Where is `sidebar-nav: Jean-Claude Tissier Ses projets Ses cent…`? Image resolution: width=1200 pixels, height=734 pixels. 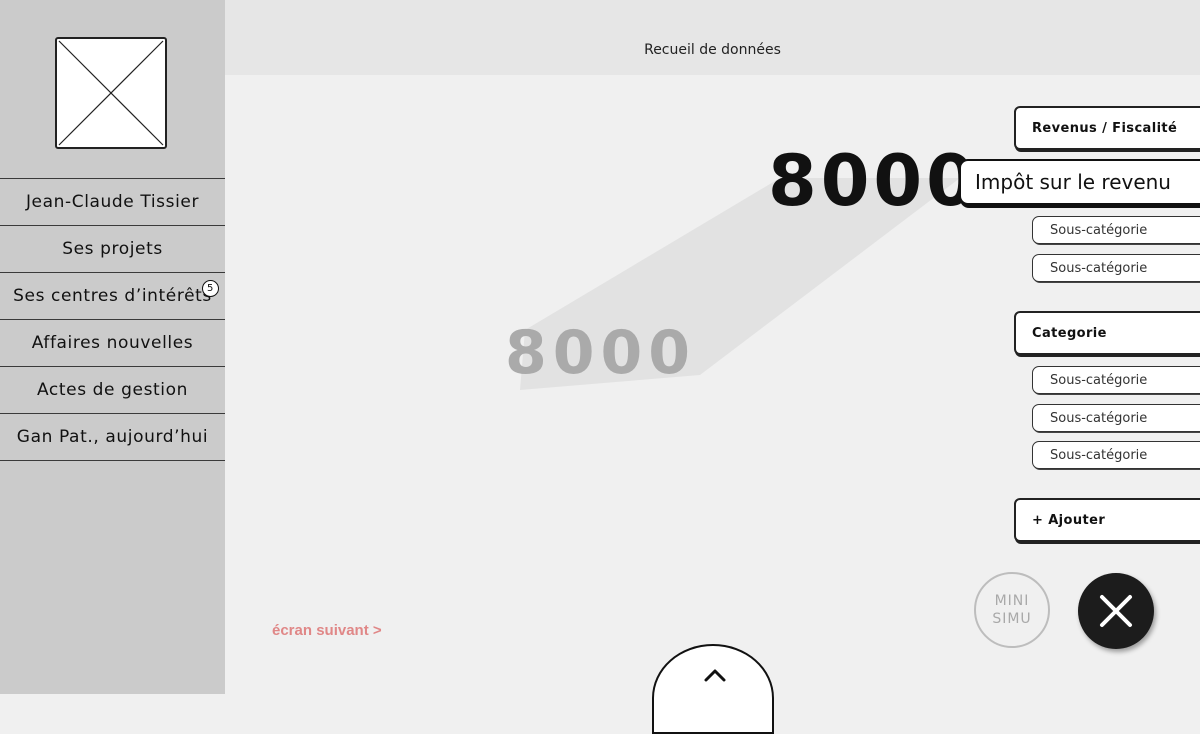
sidebar-nav: Jean-Claude Tissier Ses projets Ses cent… is located at coordinates (112, 319).